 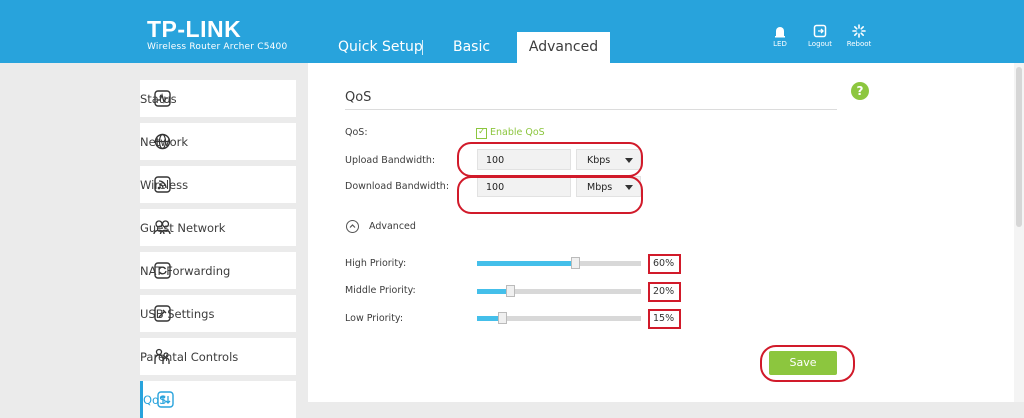 I want to click on led-button: LED, so click(x=780, y=36).